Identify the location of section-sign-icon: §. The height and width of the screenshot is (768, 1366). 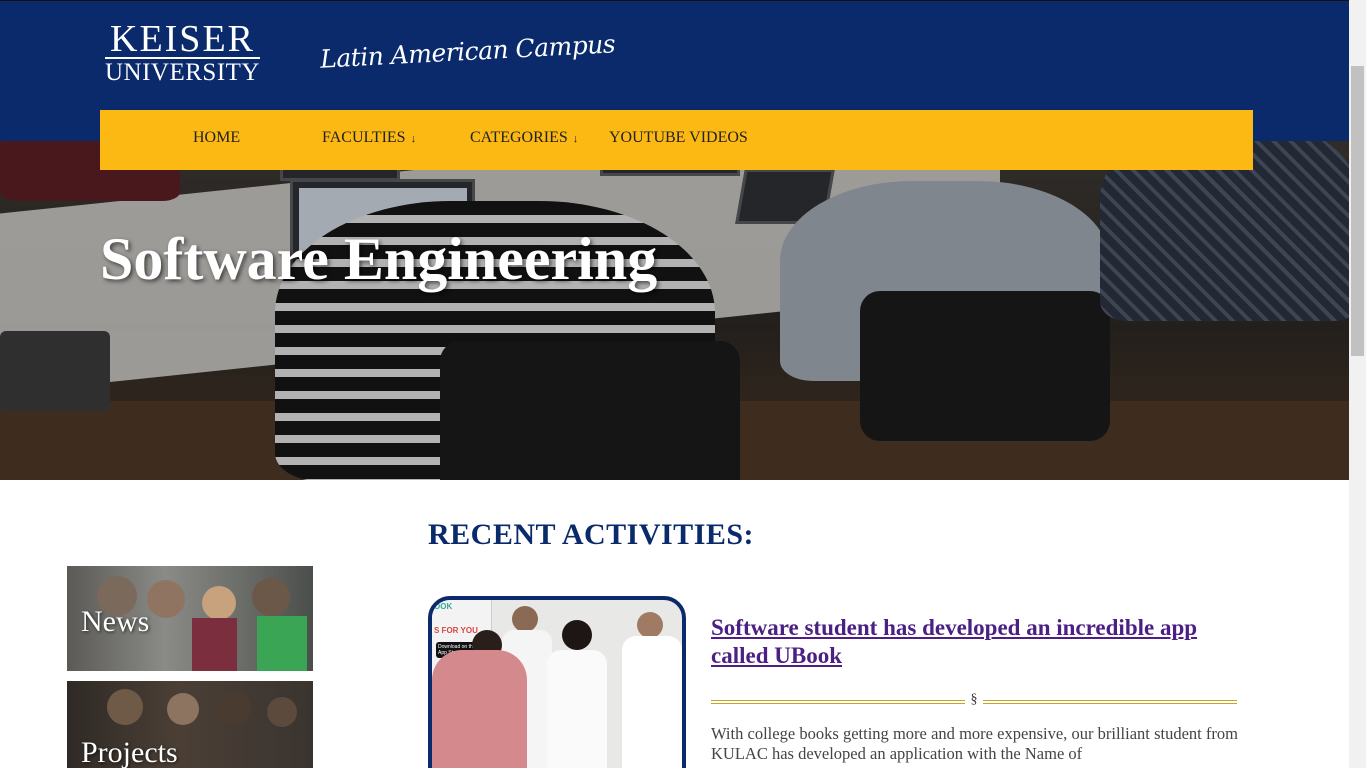
(974, 699).